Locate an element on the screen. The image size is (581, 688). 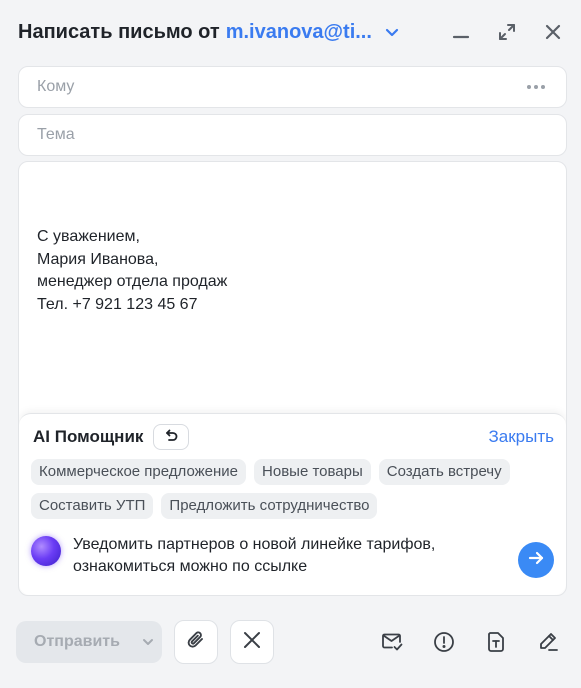
discard-icon is located at coordinates (252, 642).